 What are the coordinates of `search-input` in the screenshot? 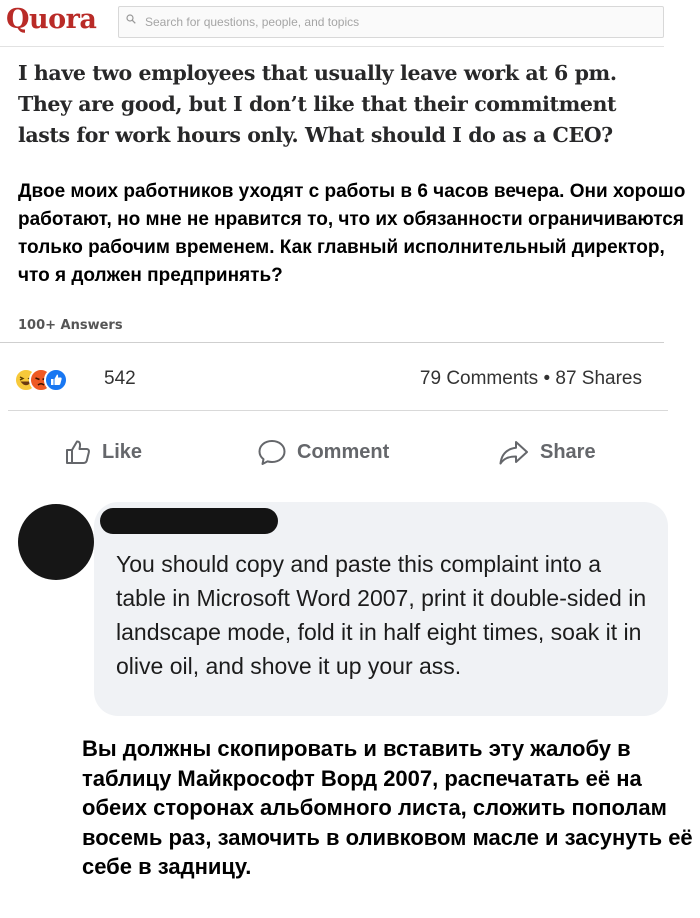 It's located at (395, 22).